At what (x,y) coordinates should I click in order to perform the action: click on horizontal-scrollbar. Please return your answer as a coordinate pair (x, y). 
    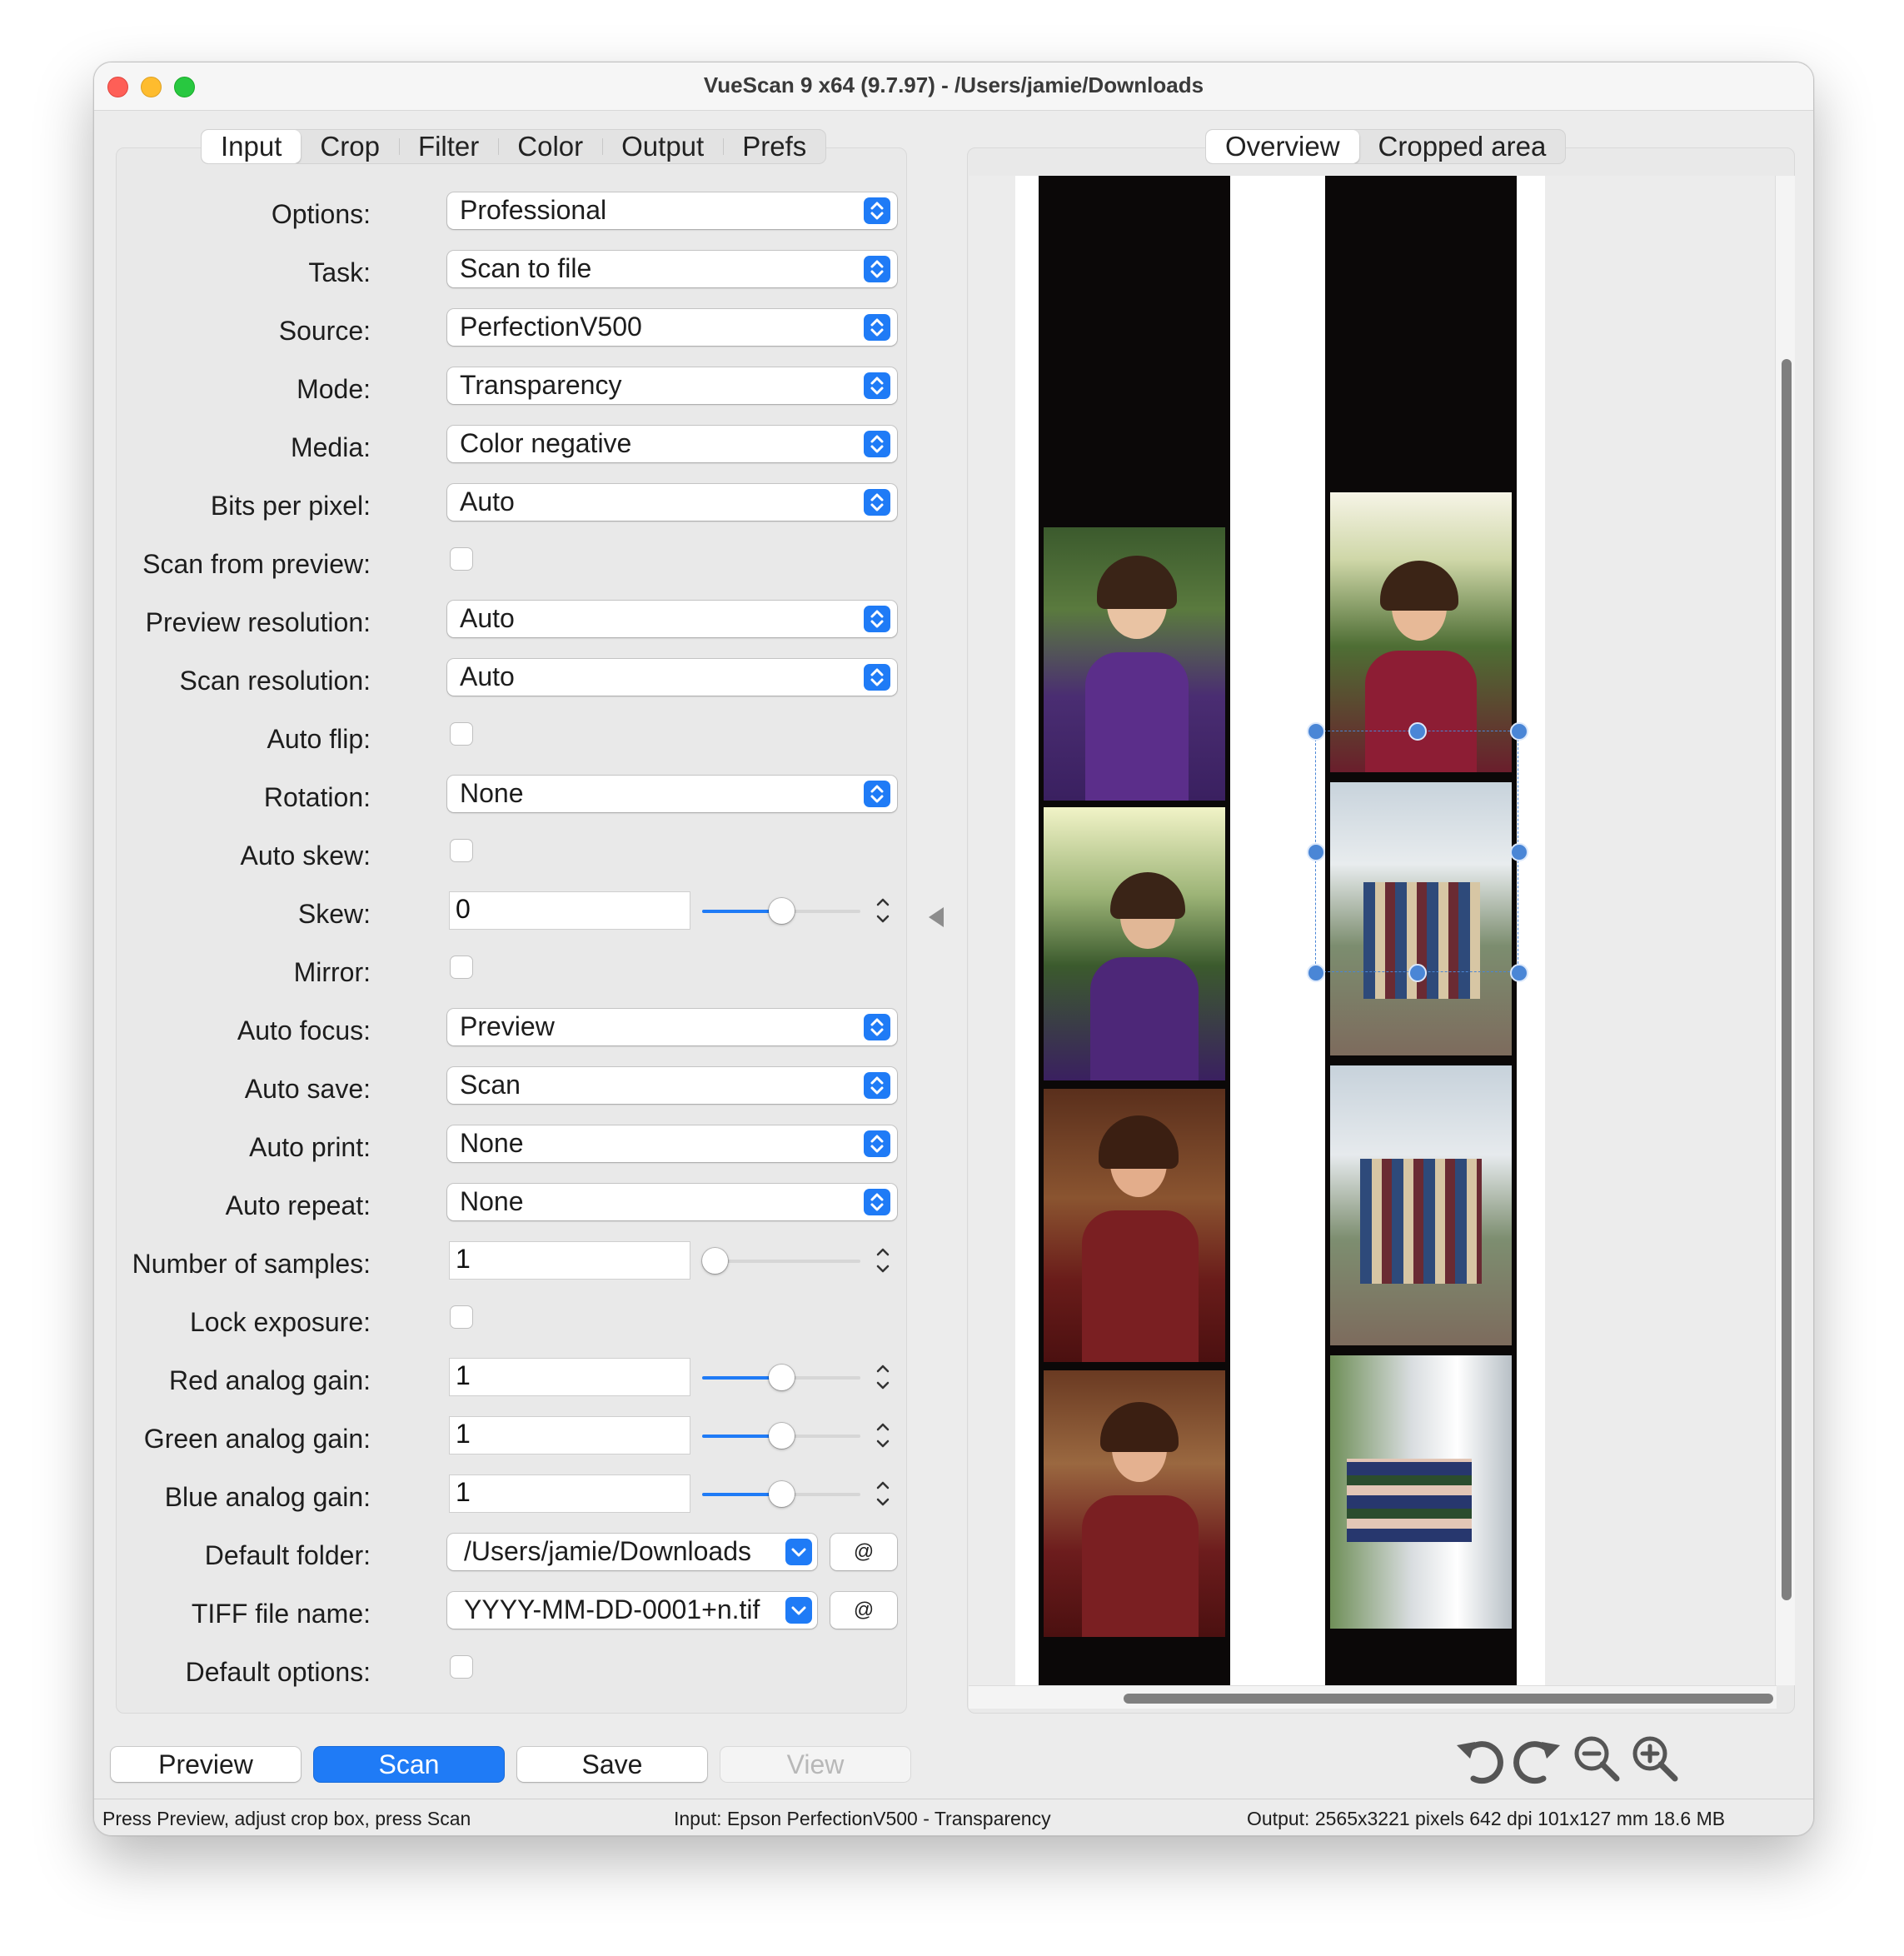
    Looking at the image, I should click on (1373, 1697).